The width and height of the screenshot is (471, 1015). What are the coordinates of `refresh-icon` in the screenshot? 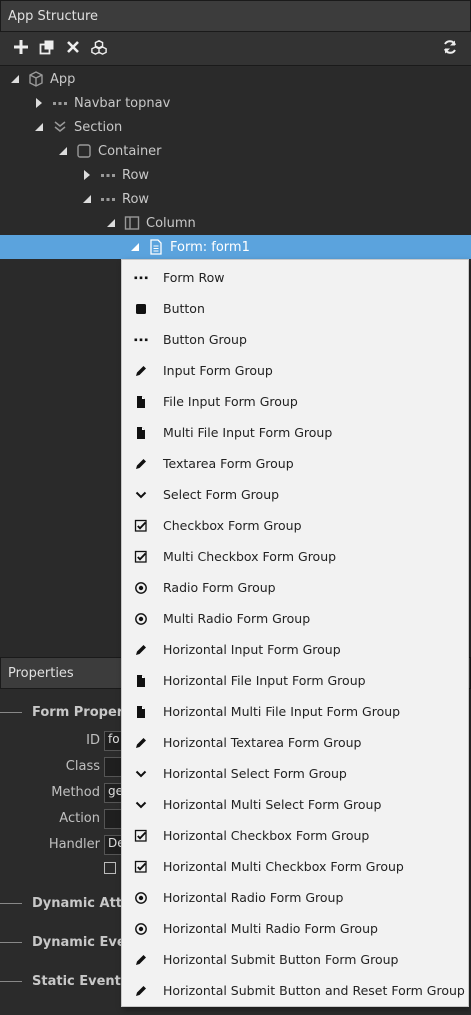 It's located at (450, 49).